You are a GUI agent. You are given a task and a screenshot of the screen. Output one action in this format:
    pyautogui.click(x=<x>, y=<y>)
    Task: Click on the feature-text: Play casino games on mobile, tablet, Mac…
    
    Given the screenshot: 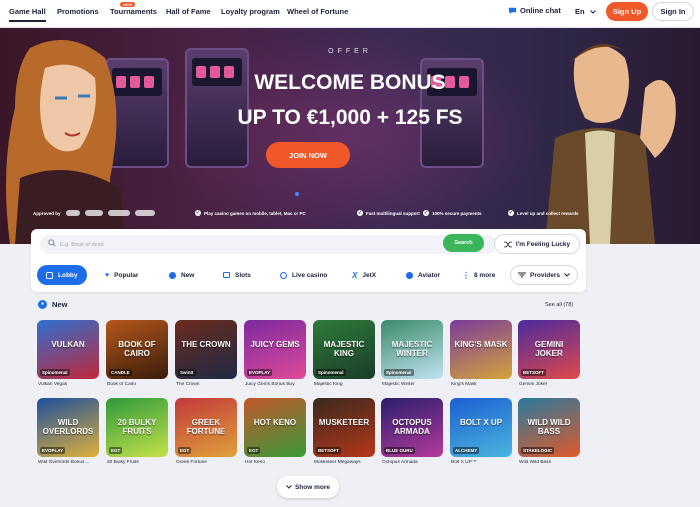 What is the action you would take?
    pyautogui.click(x=255, y=213)
    